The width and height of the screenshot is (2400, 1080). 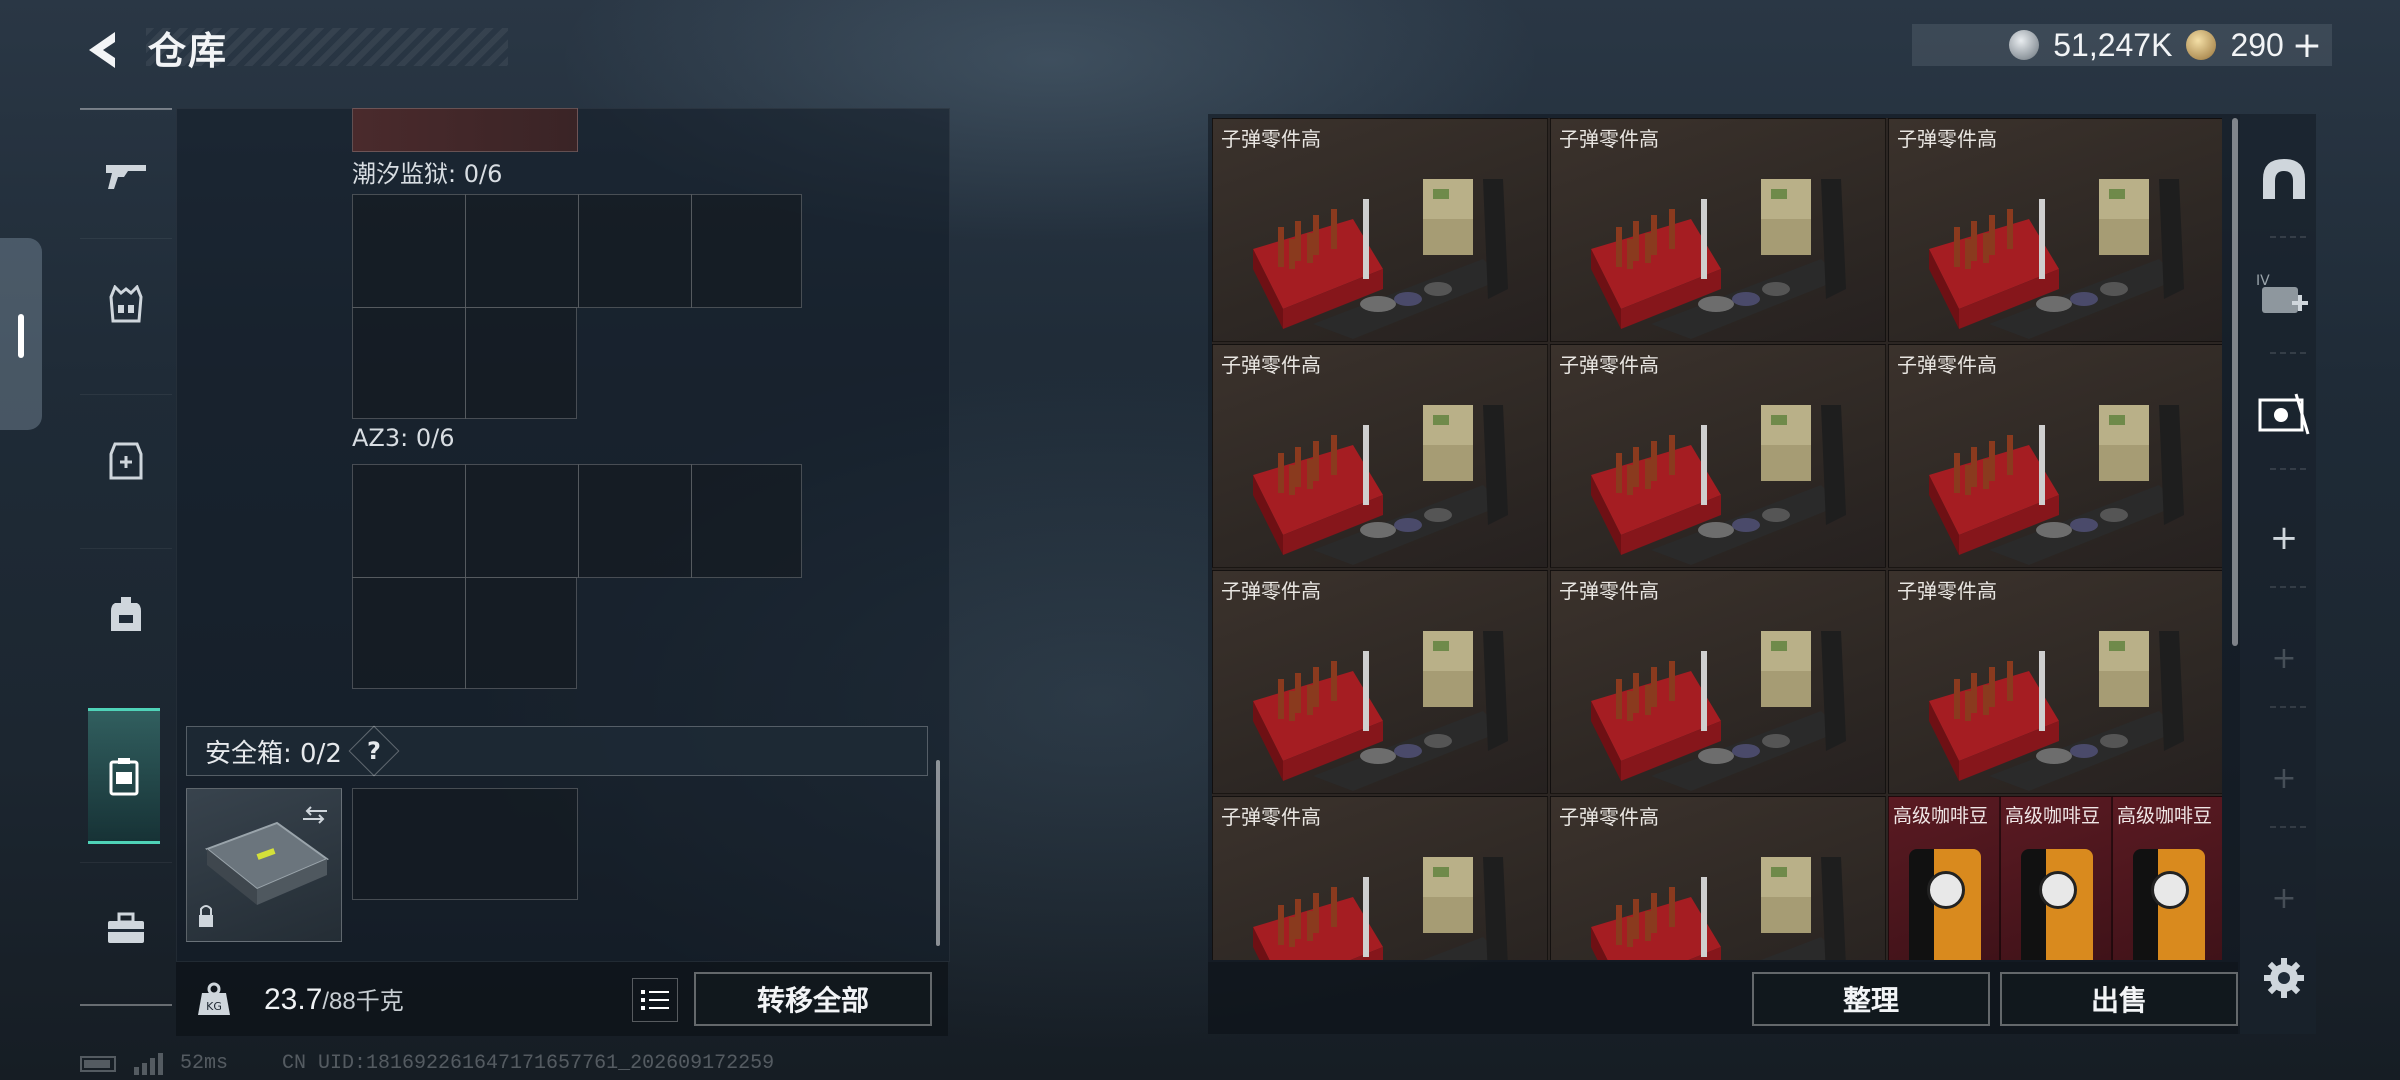 I want to click on transfer-all-button: 转移全部, so click(x=813, y=999).